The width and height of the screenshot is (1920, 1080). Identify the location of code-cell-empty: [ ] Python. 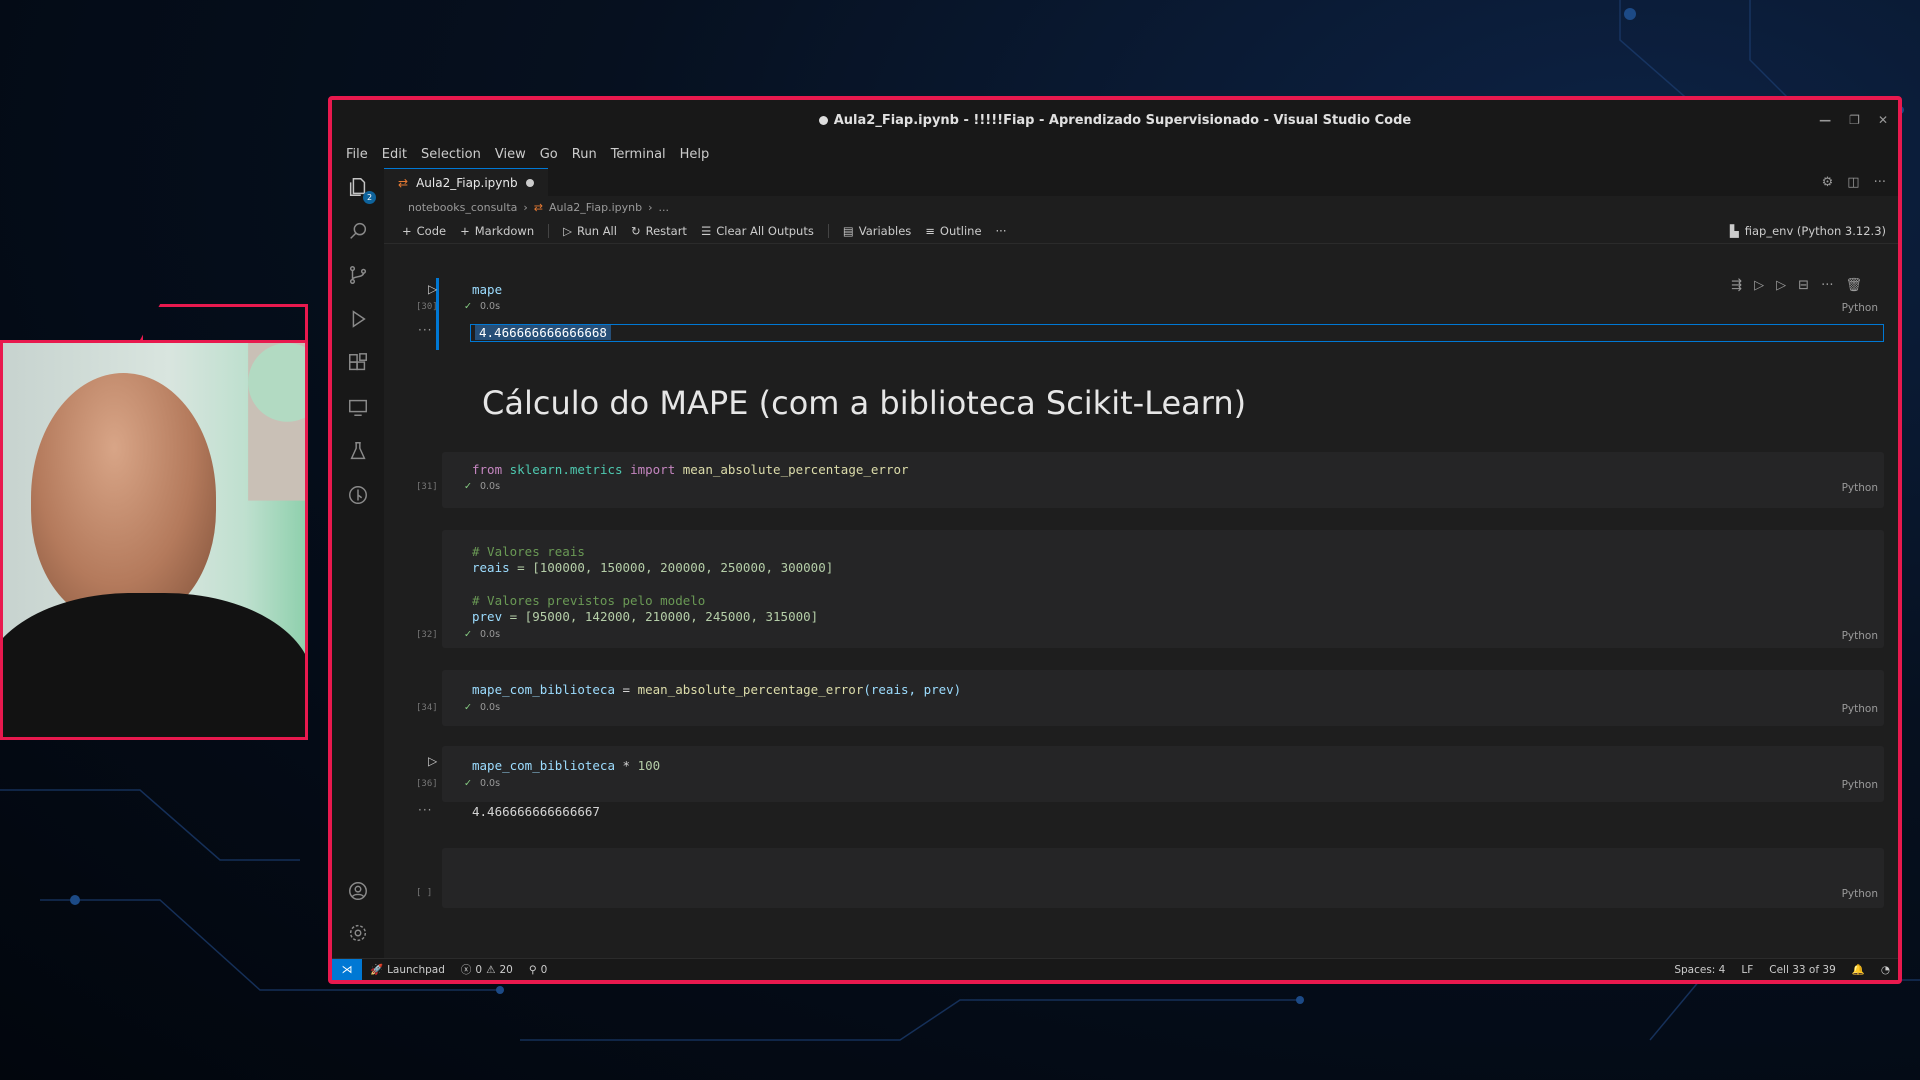
(1150, 883).